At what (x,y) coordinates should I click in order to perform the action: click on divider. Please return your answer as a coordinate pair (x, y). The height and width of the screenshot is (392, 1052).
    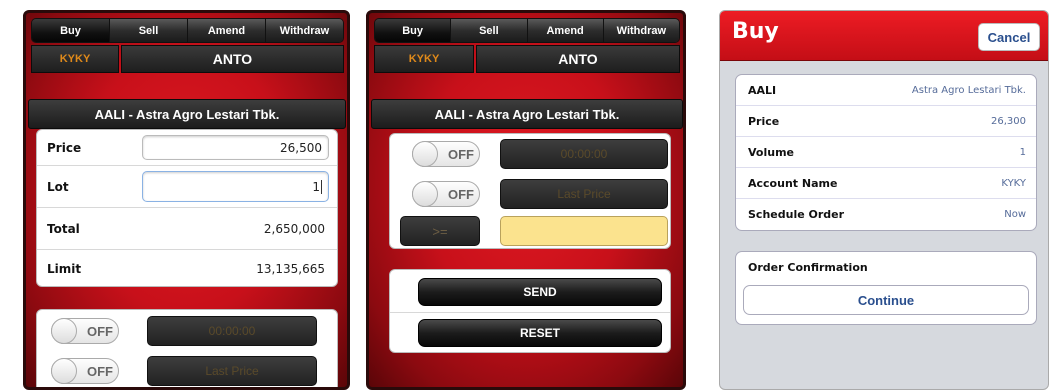
    Looking at the image, I should click on (530, 312).